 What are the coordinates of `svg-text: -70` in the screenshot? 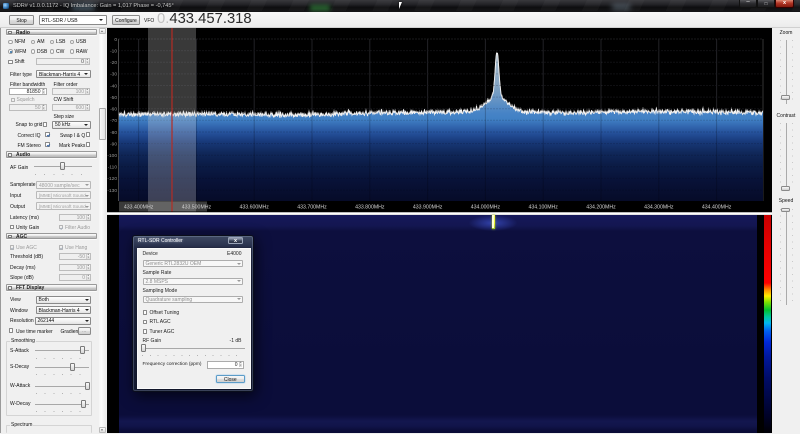 It's located at (113, 121).